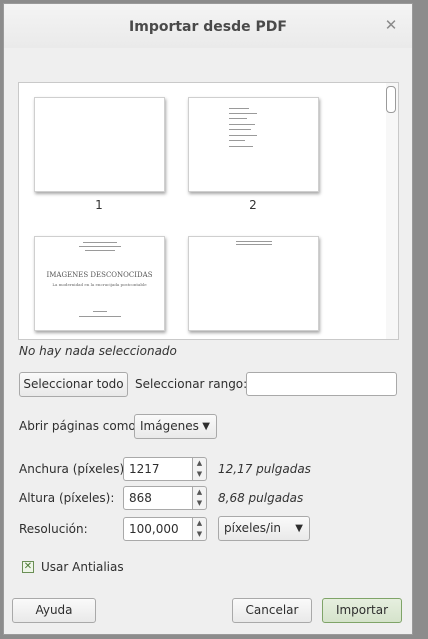  I want to click on antialias-label: Usar Antialias, so click(82, 567).